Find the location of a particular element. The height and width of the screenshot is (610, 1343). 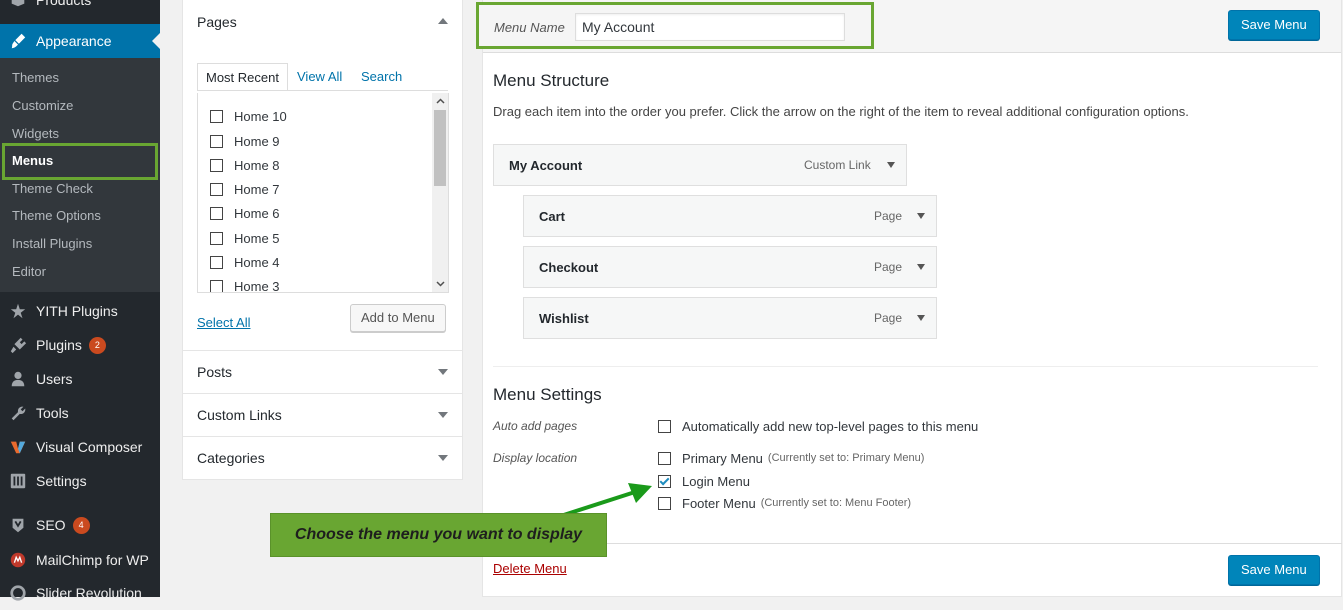

location-login-menu: Login Menu is located at coordinates (704, 481).